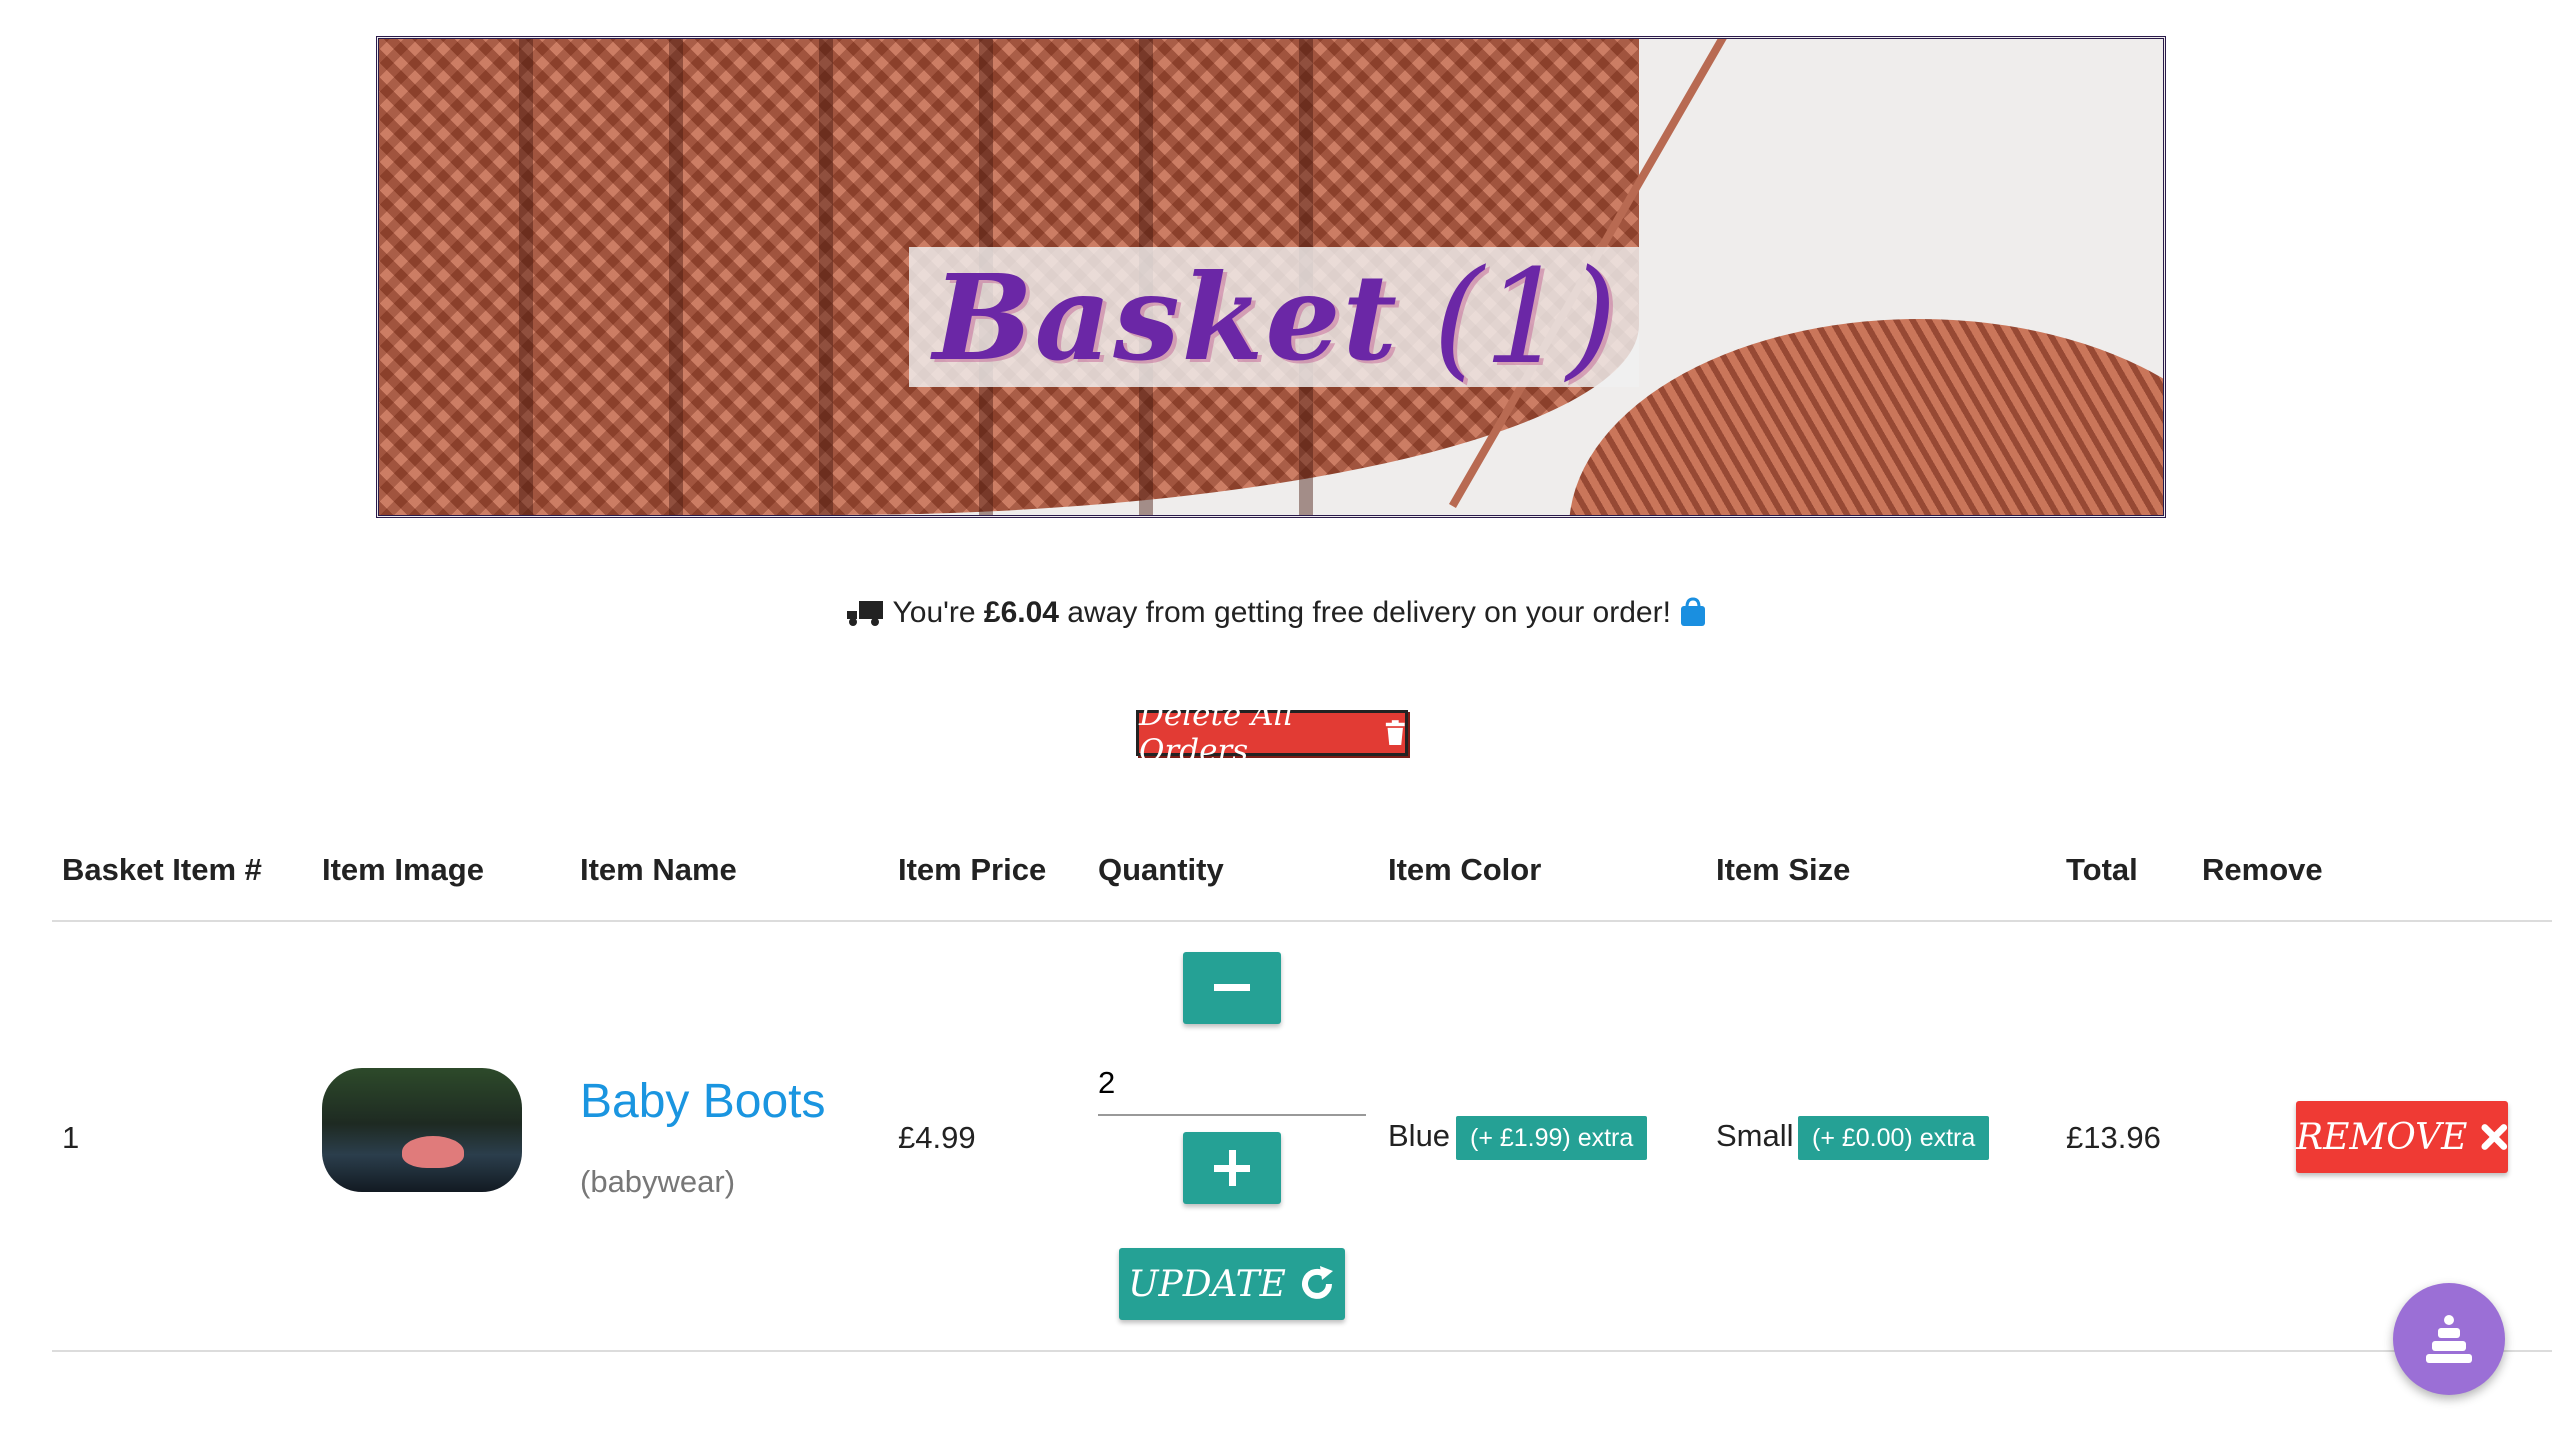 This screenshot has width=2552, height=1440. What do you see at coordinates (937, 1137) in the screenshot?
I see `item-price: £4.99` at bounding box center [937, 1137].